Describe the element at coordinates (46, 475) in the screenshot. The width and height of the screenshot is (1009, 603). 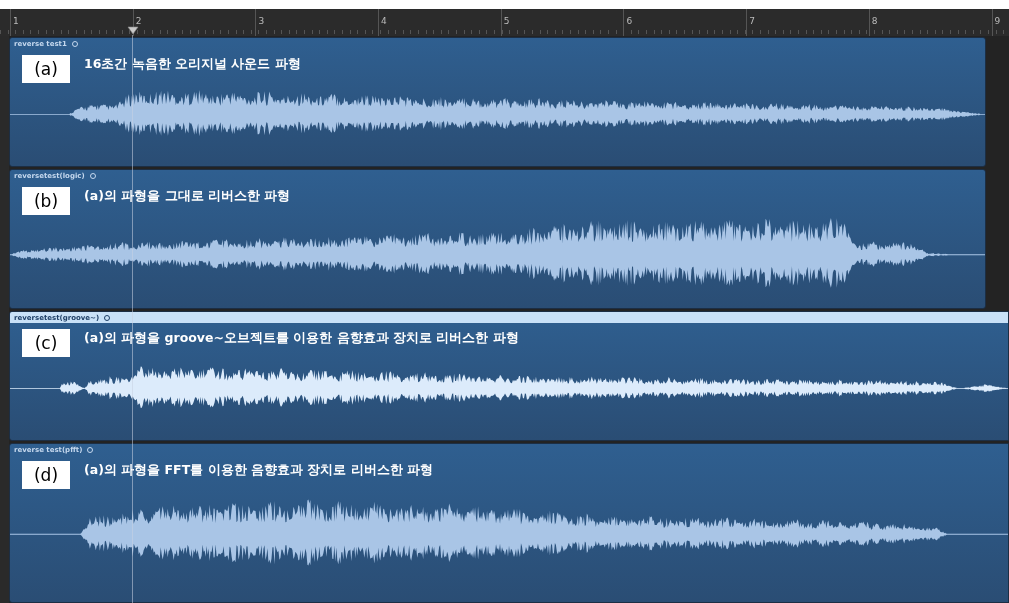
I see `region-label: (d)` at that location.